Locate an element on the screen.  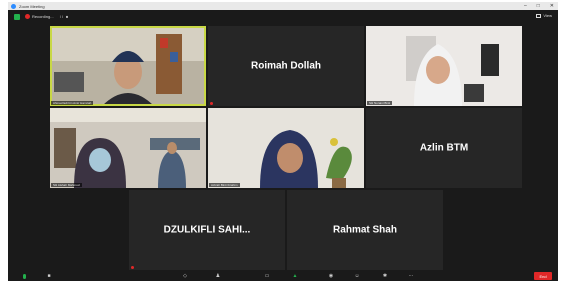
video-tile: Siti Aishah Mahmud is located at coordinates (128, 148).